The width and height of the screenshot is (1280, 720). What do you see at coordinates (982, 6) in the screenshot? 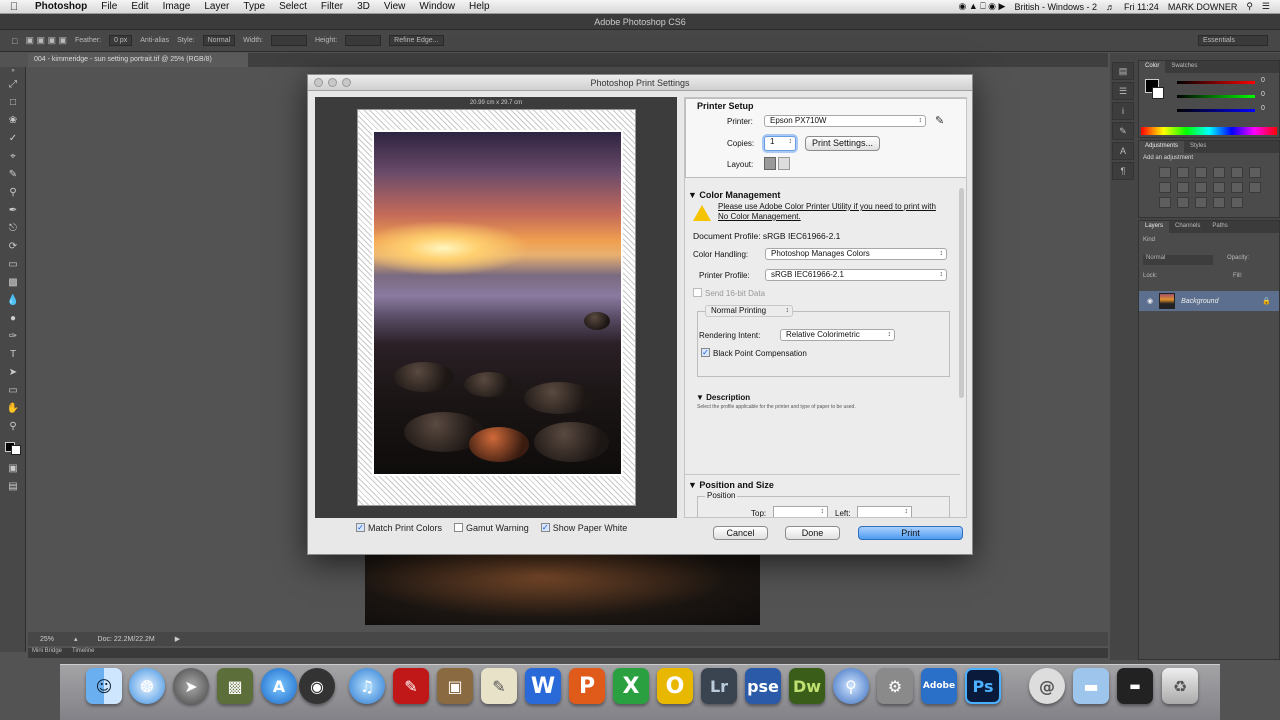
I see `status-icons: ◉ ▲ ⎕ ◉ ▶` at bounding box center [982, 6].